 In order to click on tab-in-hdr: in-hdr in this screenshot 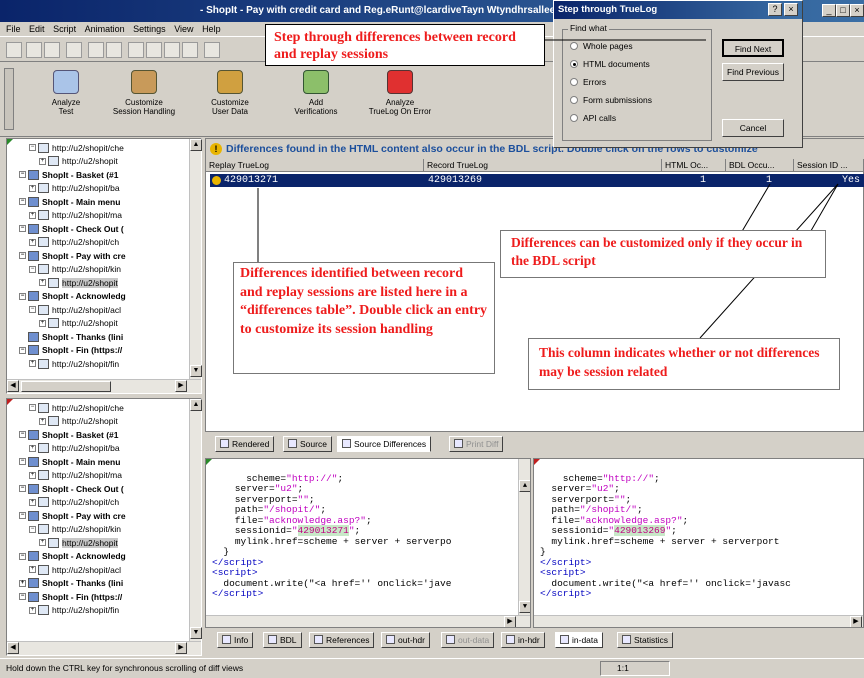, I will do `click(523, 640)`.